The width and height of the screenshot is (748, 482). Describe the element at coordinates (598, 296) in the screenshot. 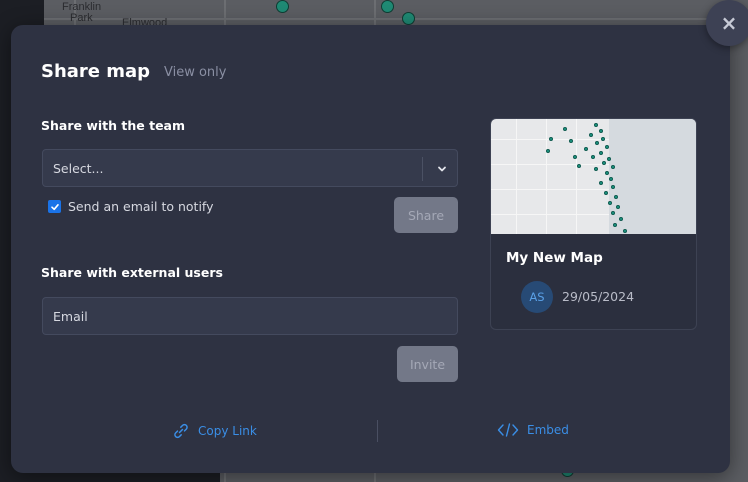

I see `map-card-date: 29/05/2024` at that location.